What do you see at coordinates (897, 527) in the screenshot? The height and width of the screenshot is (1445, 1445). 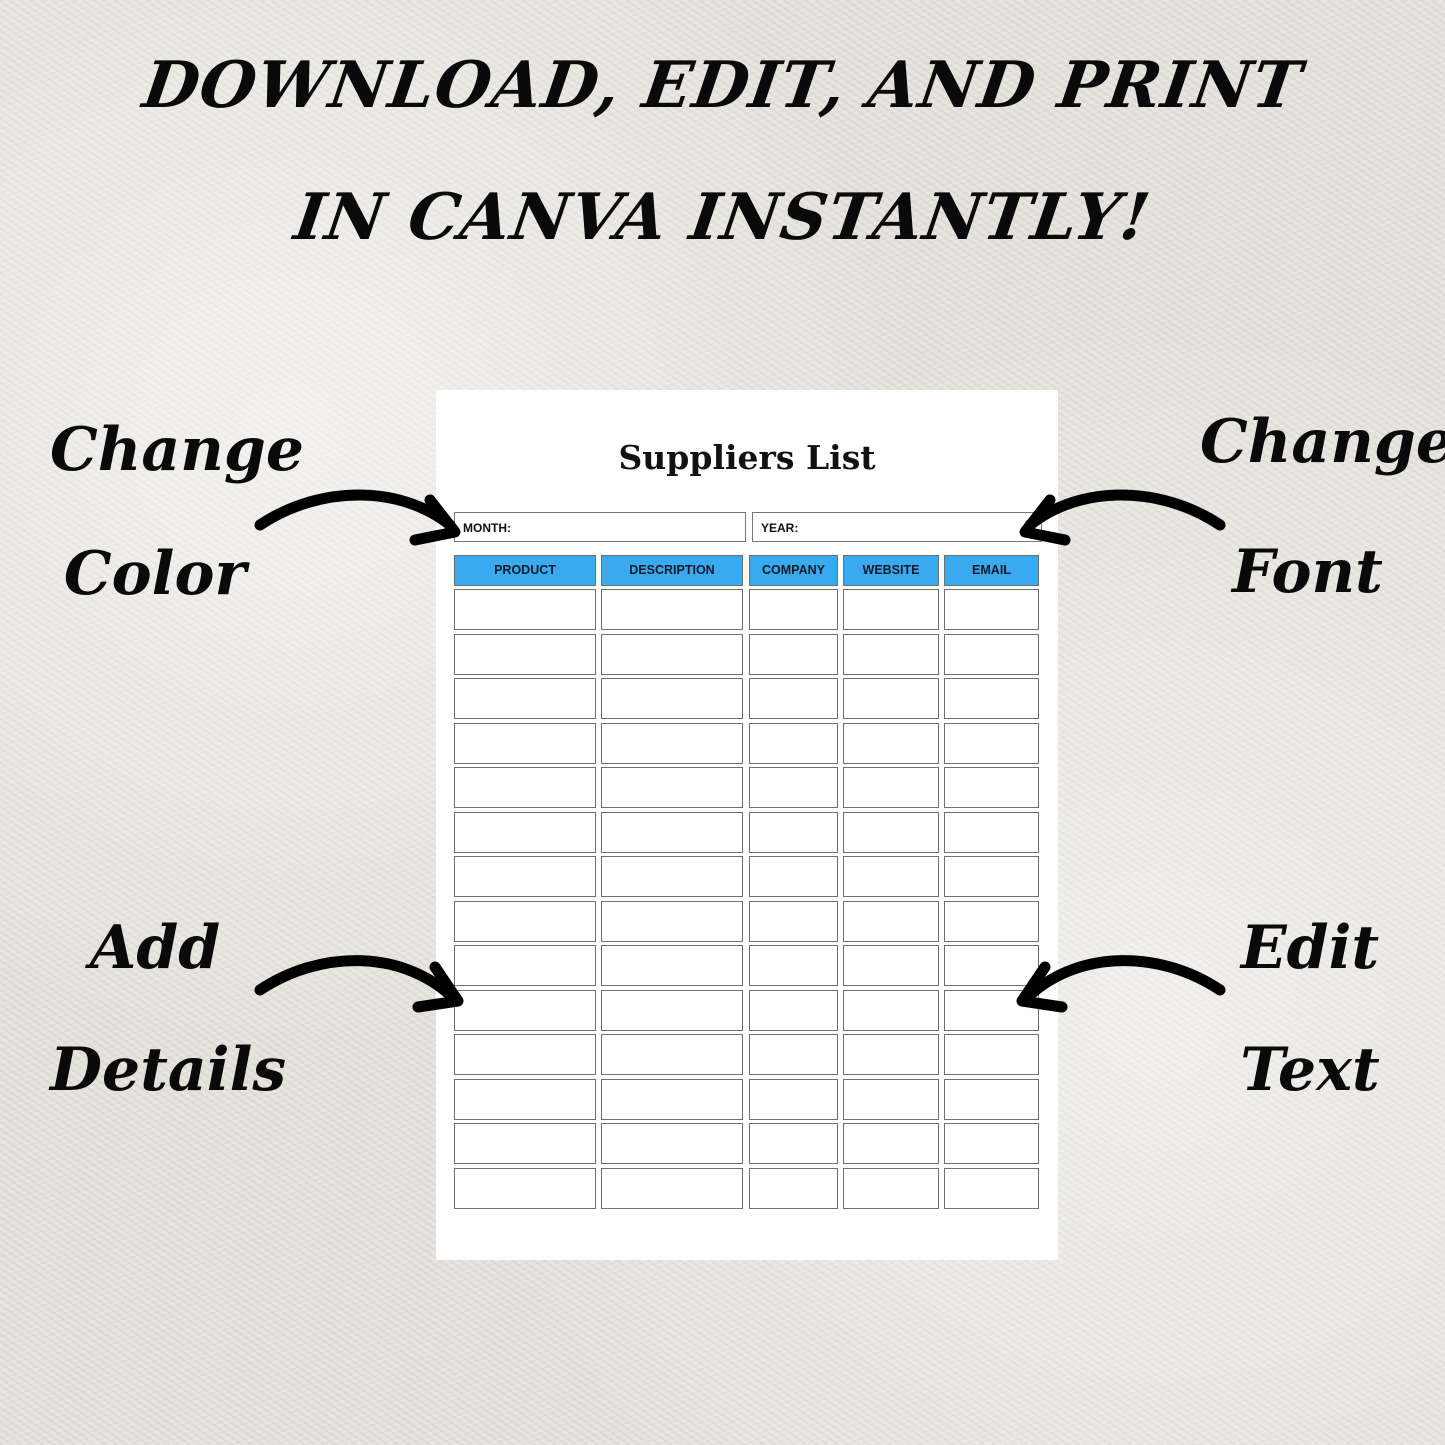 I see `year-field: YEAR:` at bounding box center [897, 527].